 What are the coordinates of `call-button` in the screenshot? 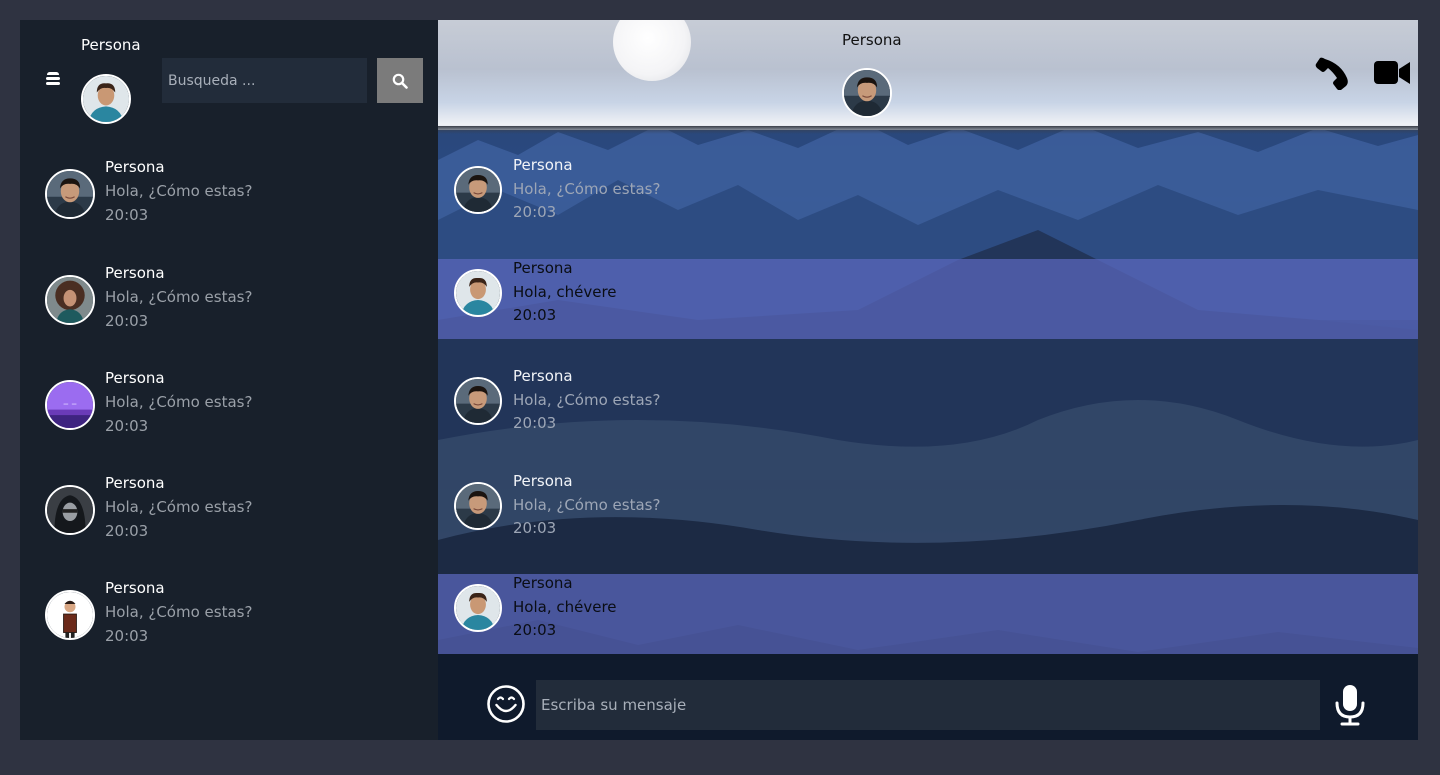 It's located at (1332, 73).